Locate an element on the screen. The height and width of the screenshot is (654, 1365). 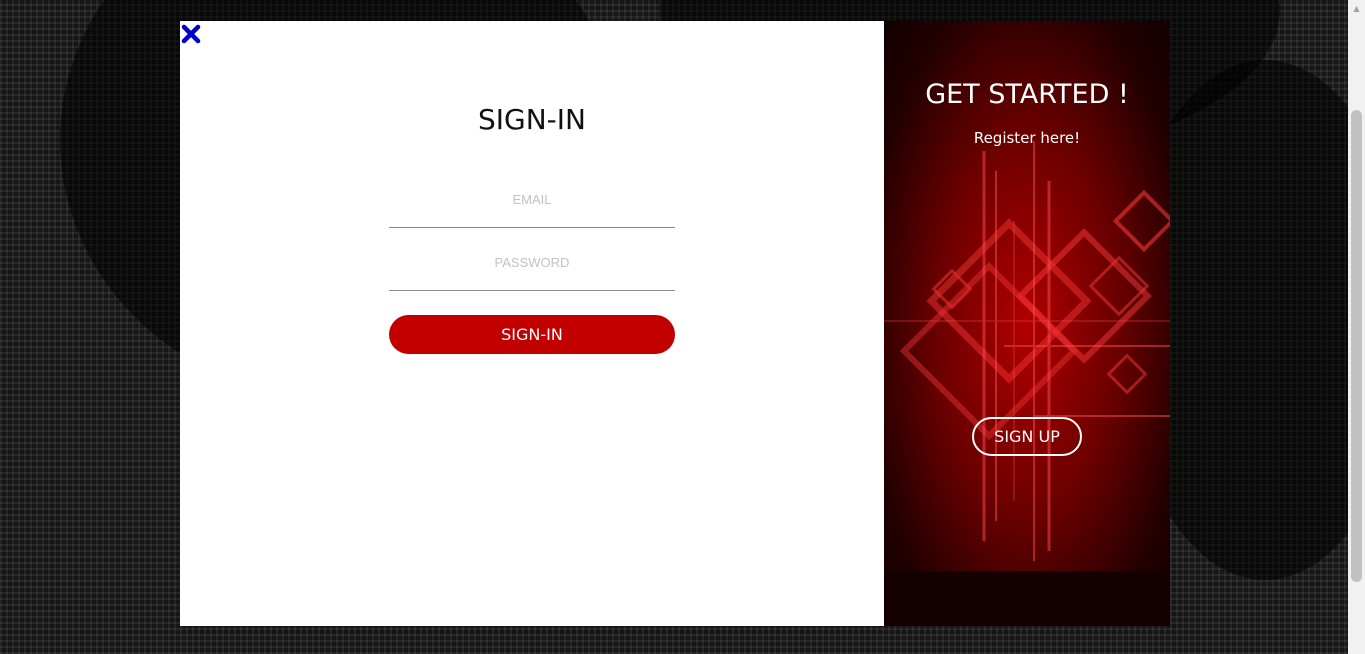
signin-button: SIGN-IN is located at coordinates (532, 334).